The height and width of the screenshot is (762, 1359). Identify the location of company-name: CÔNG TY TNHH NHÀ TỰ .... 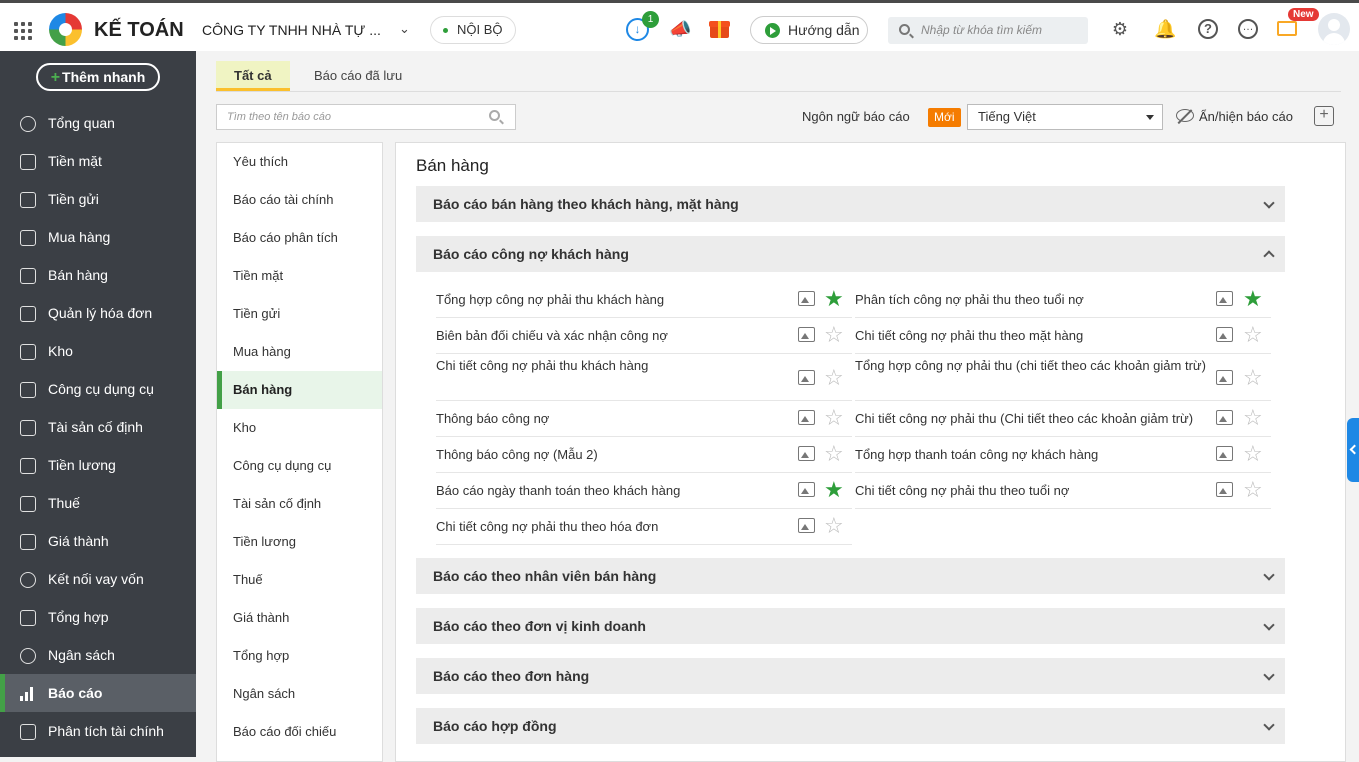
(291, 30).